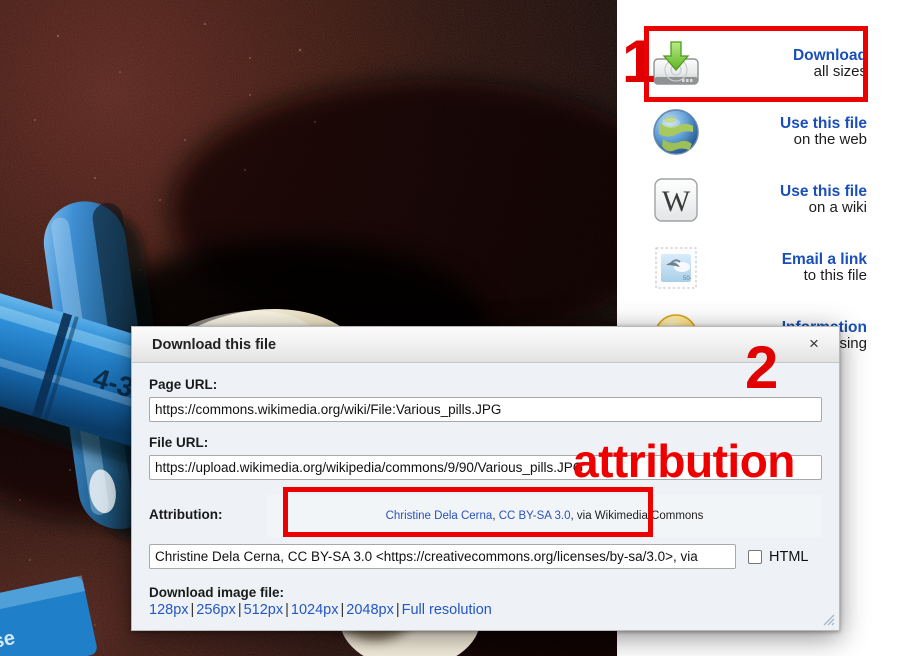 This screenshot has width=900, height=656. Describe the element at coordinates (186, 514) in the screenshot. I see `attribution-label: Attribution:` at that location.